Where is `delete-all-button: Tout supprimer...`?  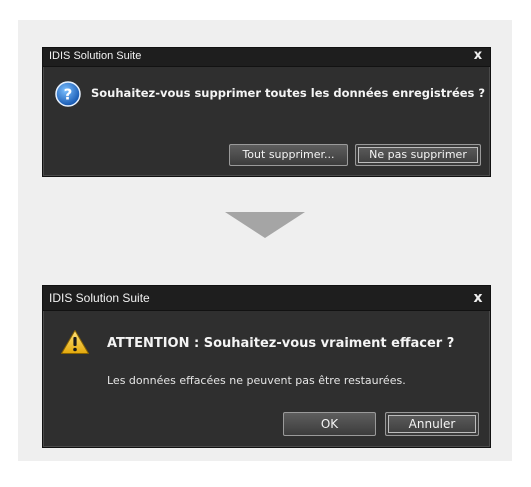 delete-all-button: Tout supprimer... is located at coordinates (288, 155).